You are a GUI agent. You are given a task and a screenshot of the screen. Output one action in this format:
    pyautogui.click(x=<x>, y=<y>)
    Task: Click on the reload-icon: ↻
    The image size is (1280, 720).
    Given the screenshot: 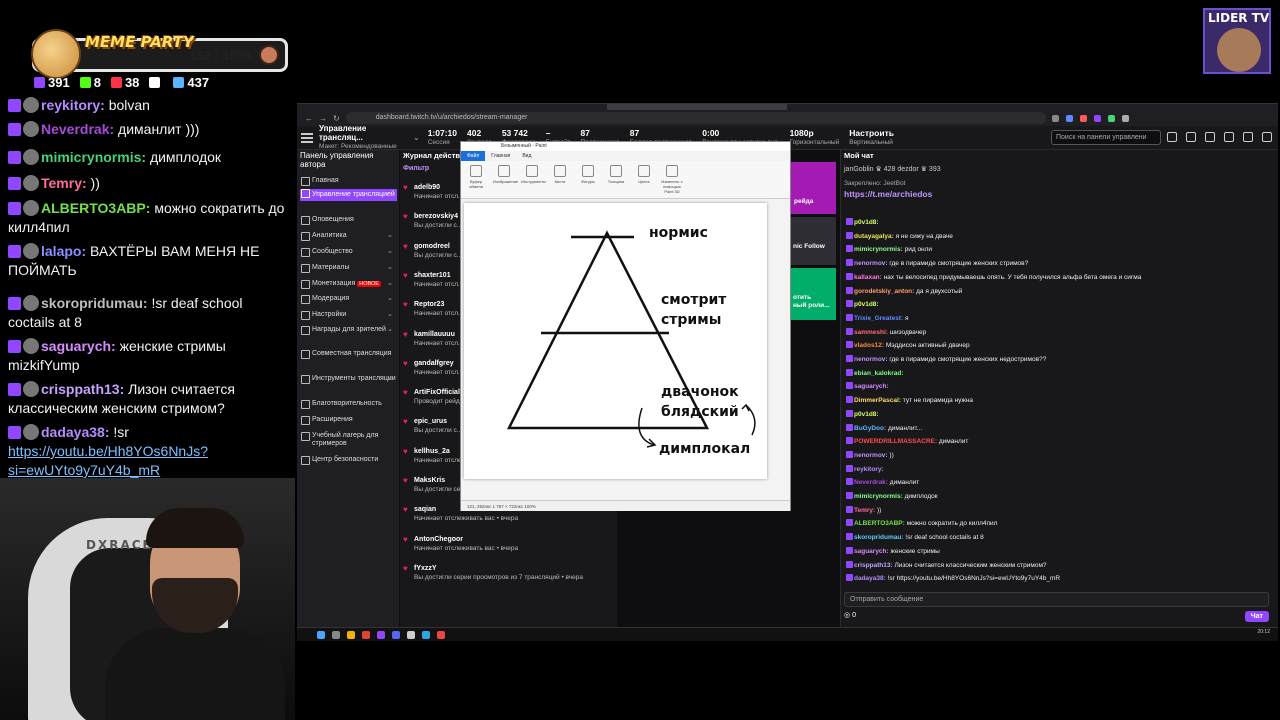 What is the action you would take?
    pyautogui.click(x=336, y=118)
    